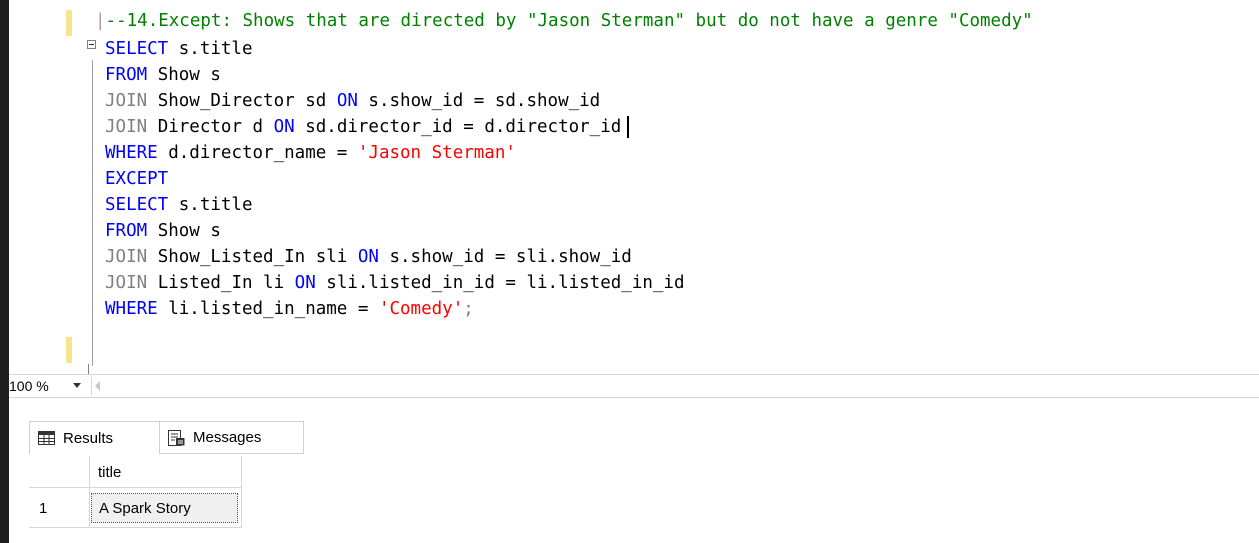 The height and width of the screenshot is (543, 1259). What do you see at coordinates (92, 213) in the screenshot?
I see `outline-guide` at bounding box center [92, 213].